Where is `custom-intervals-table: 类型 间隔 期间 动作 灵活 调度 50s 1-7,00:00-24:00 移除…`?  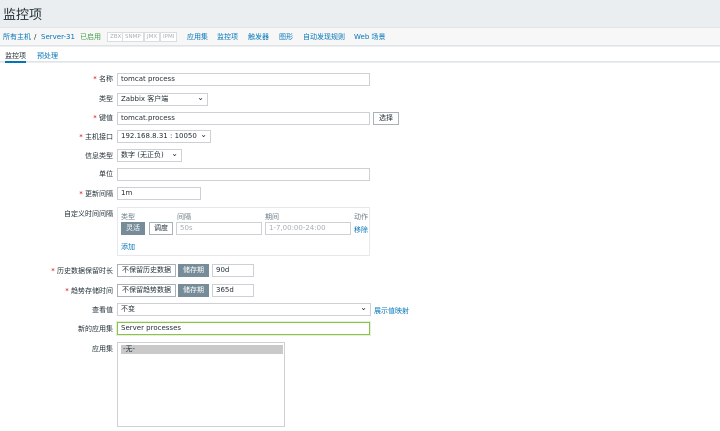 custom-intervals-table: 类型 间隔 期间 动作 灵活 调度 50s 1-7,00:00-24:00 移除… is located at coordinates (243, 231).